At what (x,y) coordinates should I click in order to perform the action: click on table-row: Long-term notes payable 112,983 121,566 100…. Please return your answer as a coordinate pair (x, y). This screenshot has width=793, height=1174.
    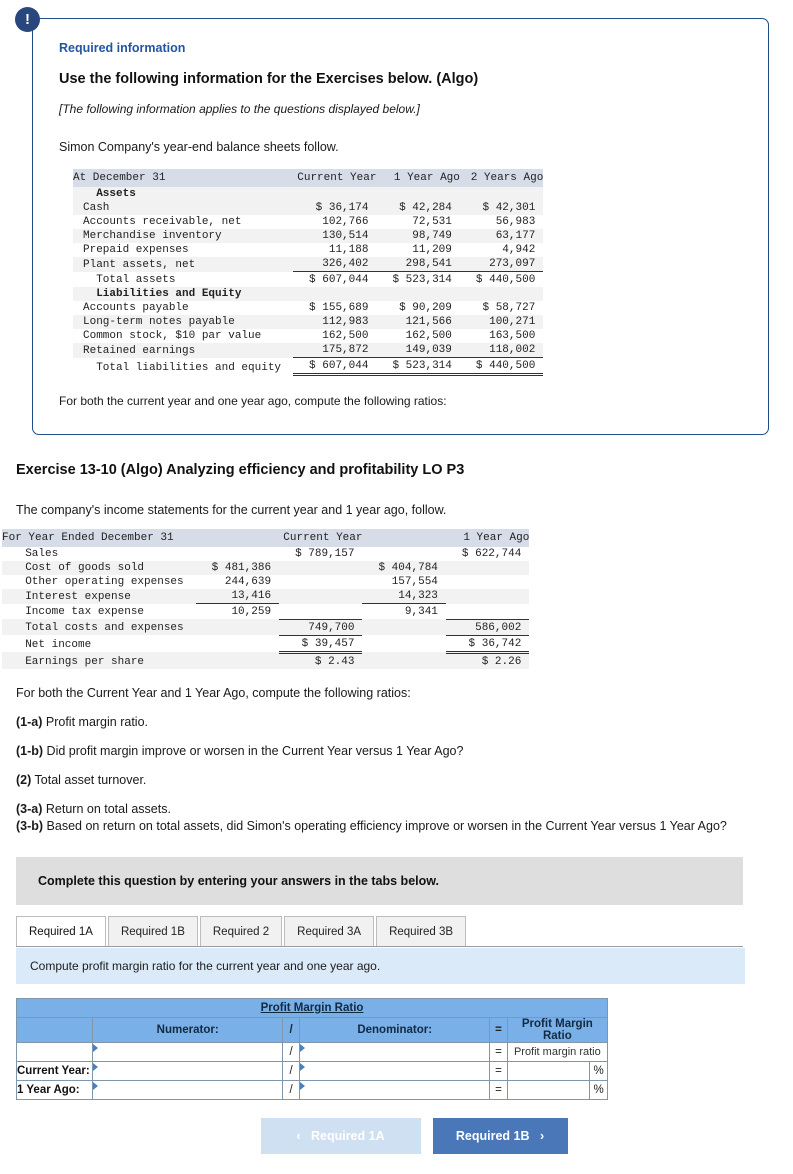
    Looking at the image, I should click on (308, 322).